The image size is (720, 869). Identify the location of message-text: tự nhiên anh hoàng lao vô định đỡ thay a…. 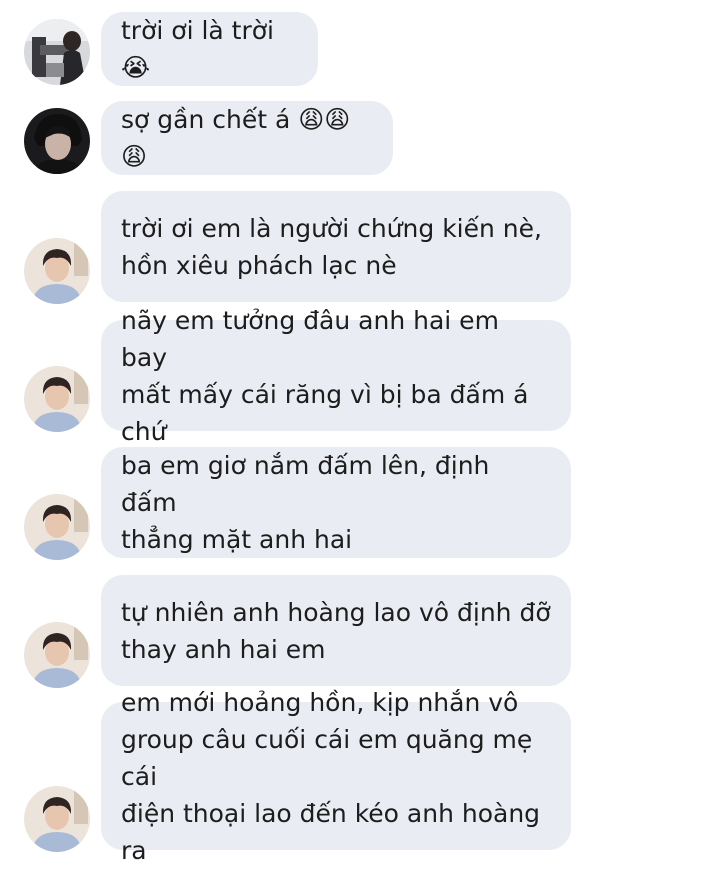
(336, 630).